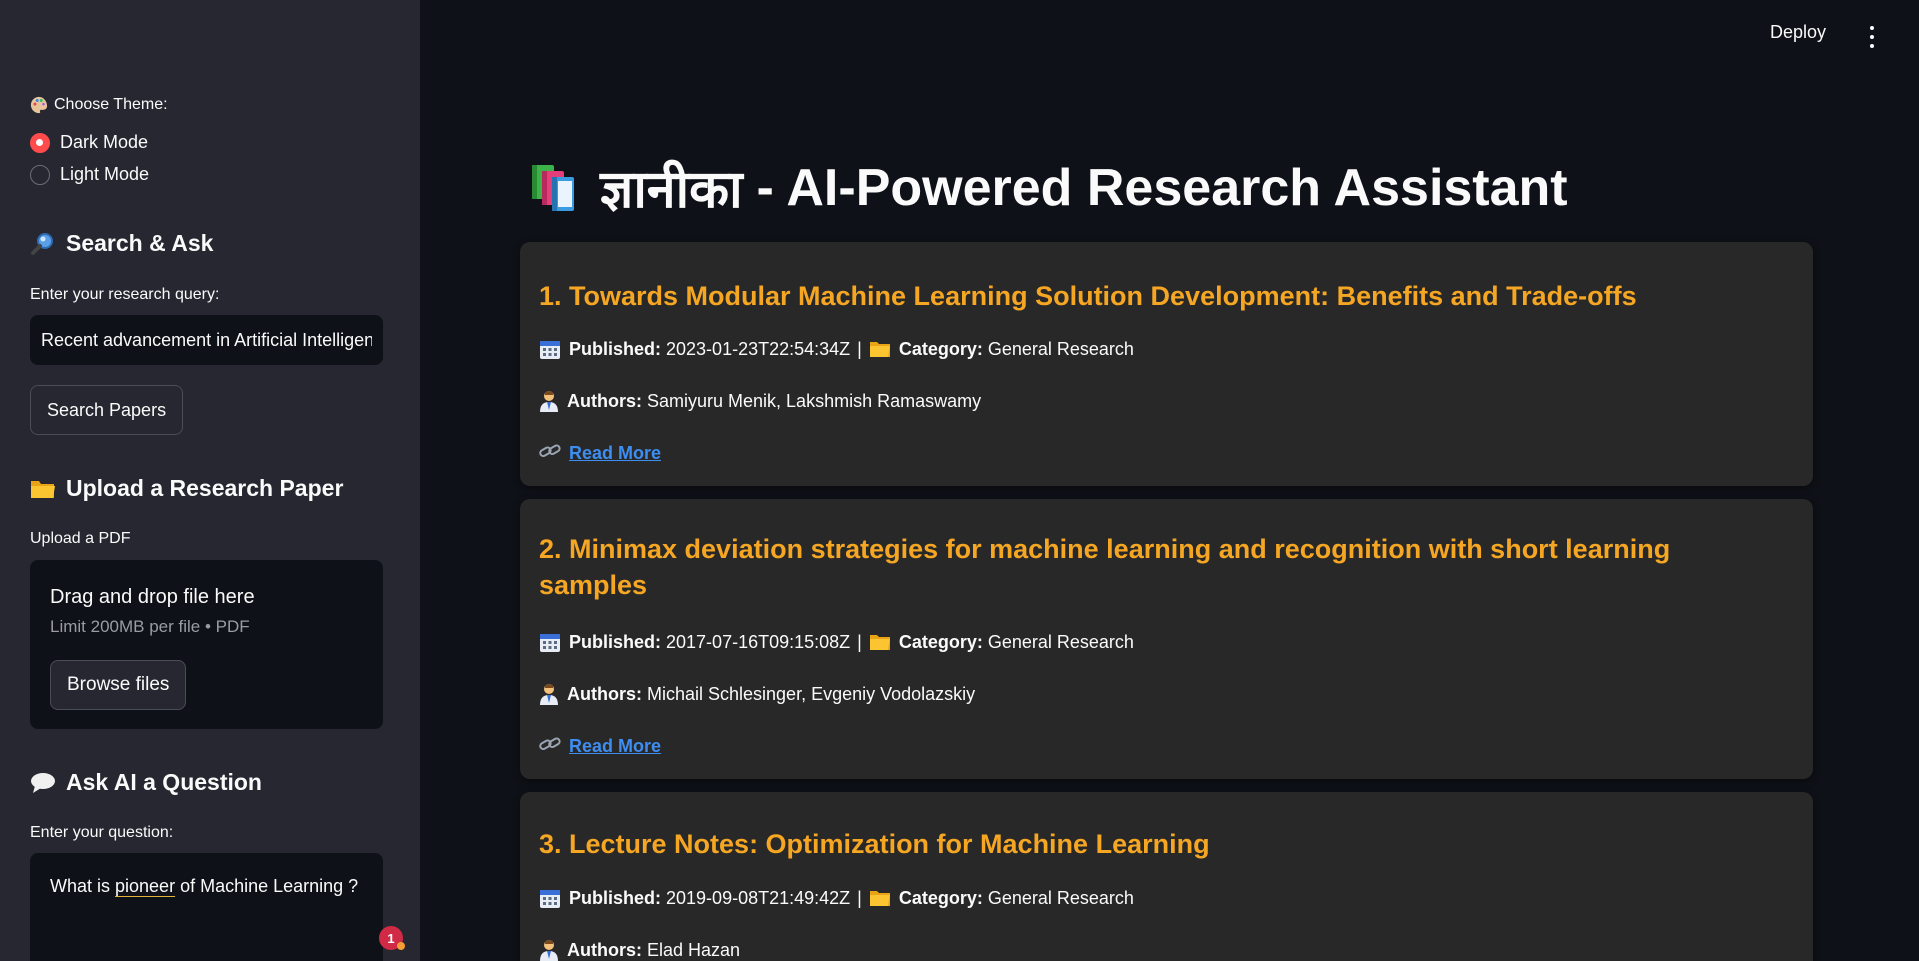  What do you see at coordinates (102, 832) in the screenshot?
I see `question-label: Enter your question:` at bounding box center [102, 832].